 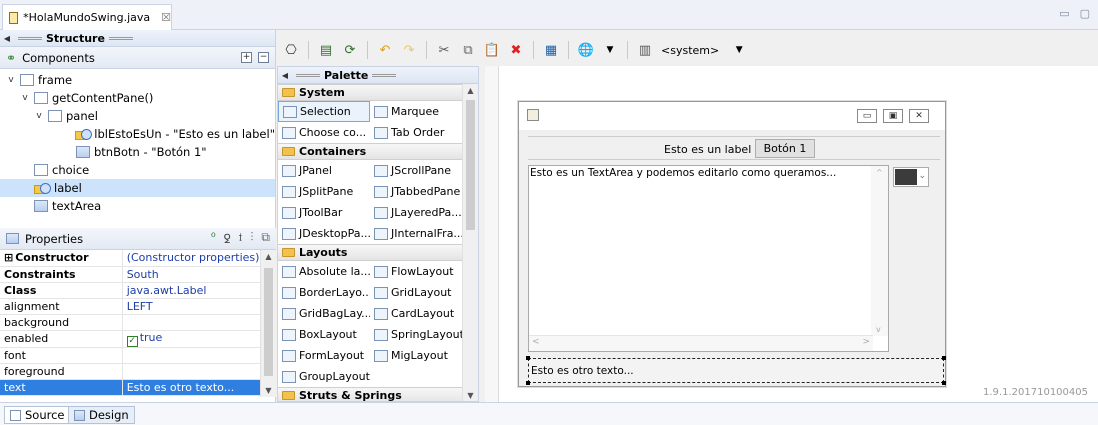 I want to click on advanced-props-icon: ⫶, so click(x=251, y=238).